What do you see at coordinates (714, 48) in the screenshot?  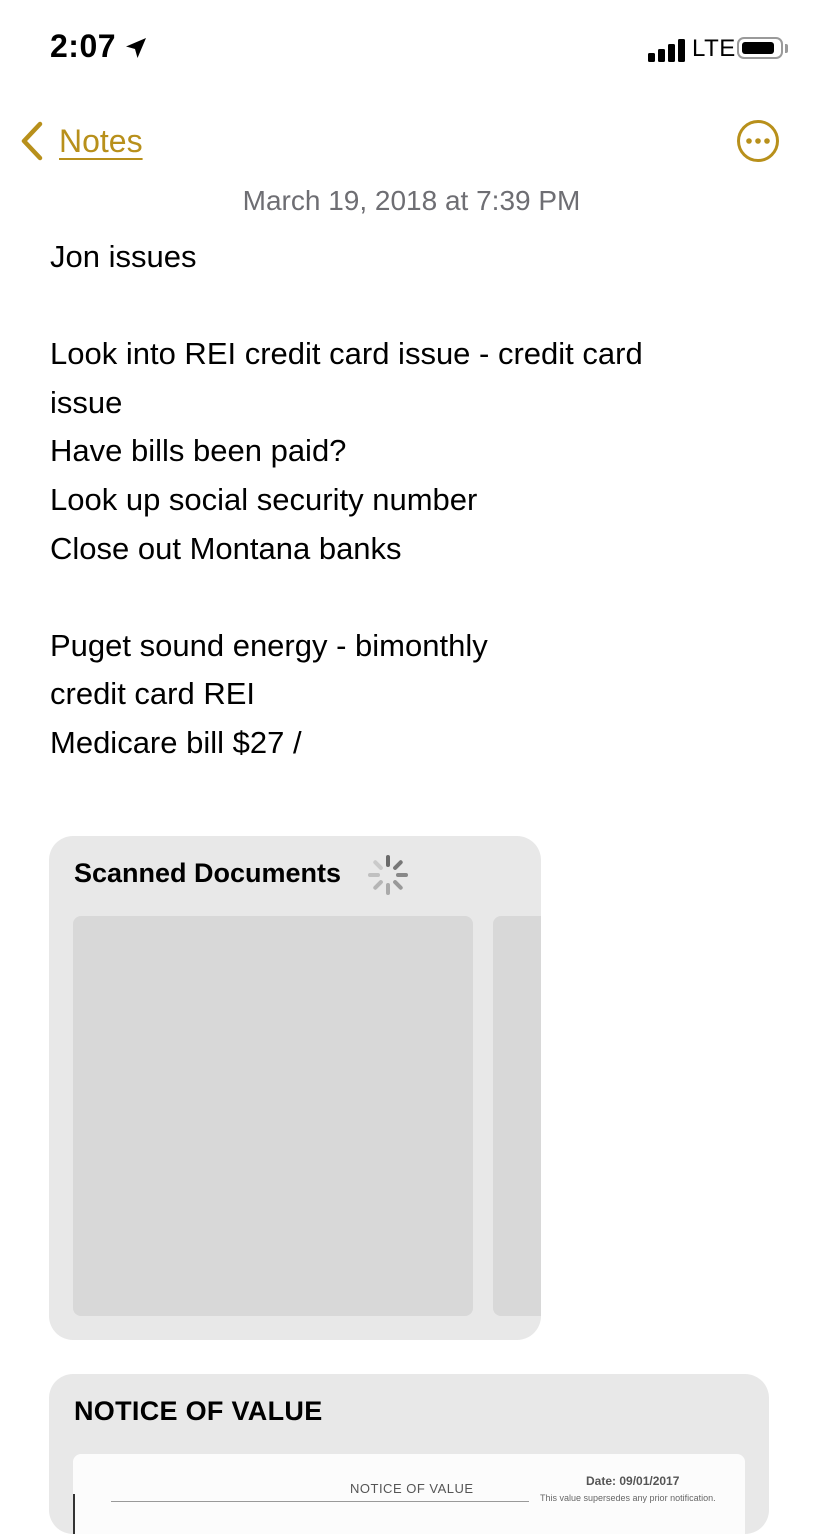 I see `network-type: LTE` at bounding box center [714, 48].